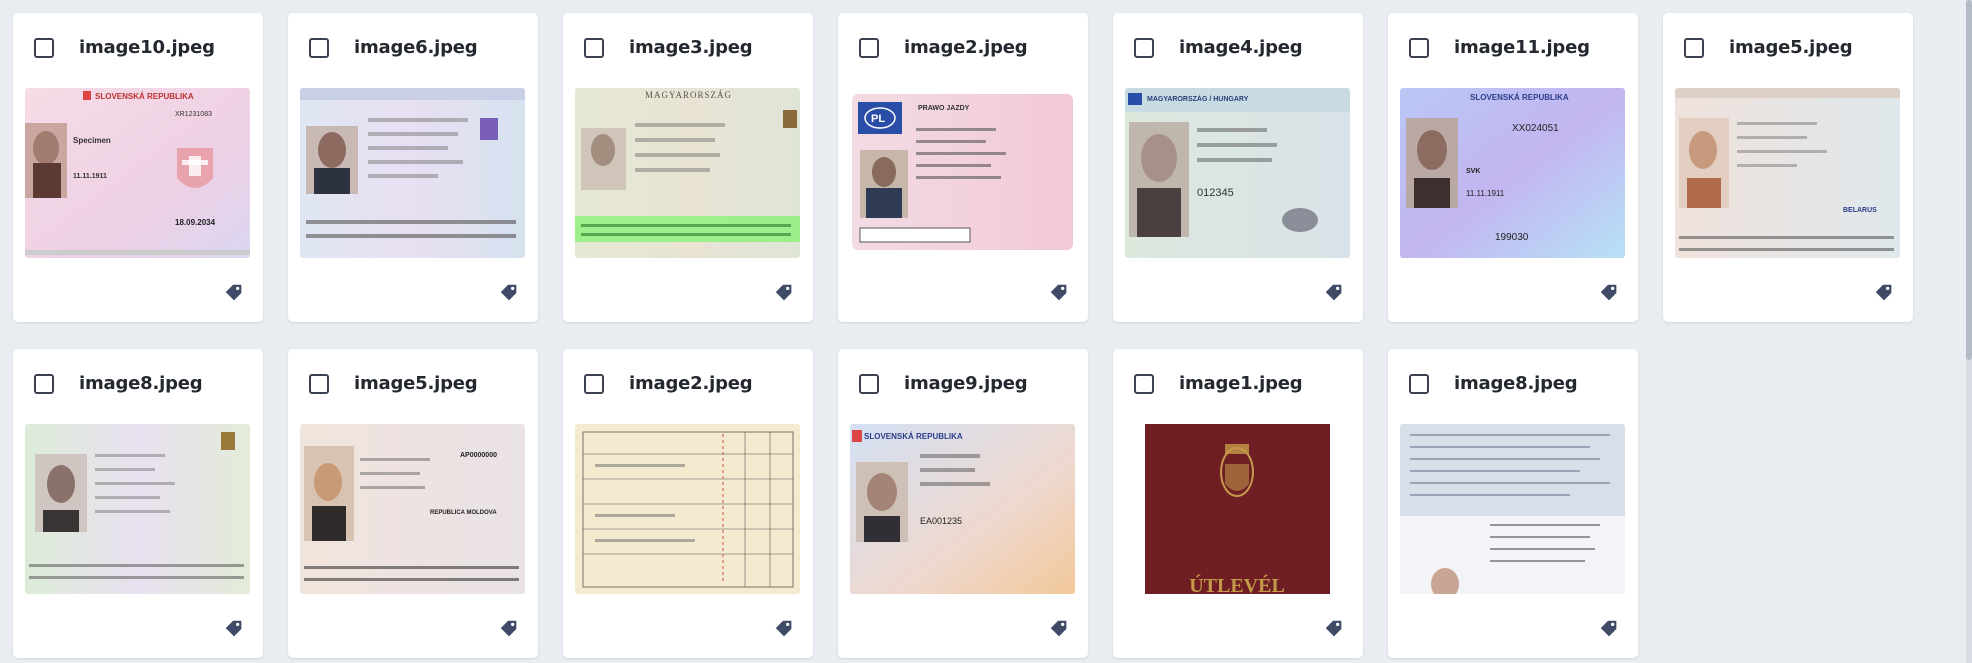  Describe the element at coordinates (1237, 509) in the screenshot. I see `hungarian-passport-cover-thumbnail: ÚTLEVÉL` at that location.